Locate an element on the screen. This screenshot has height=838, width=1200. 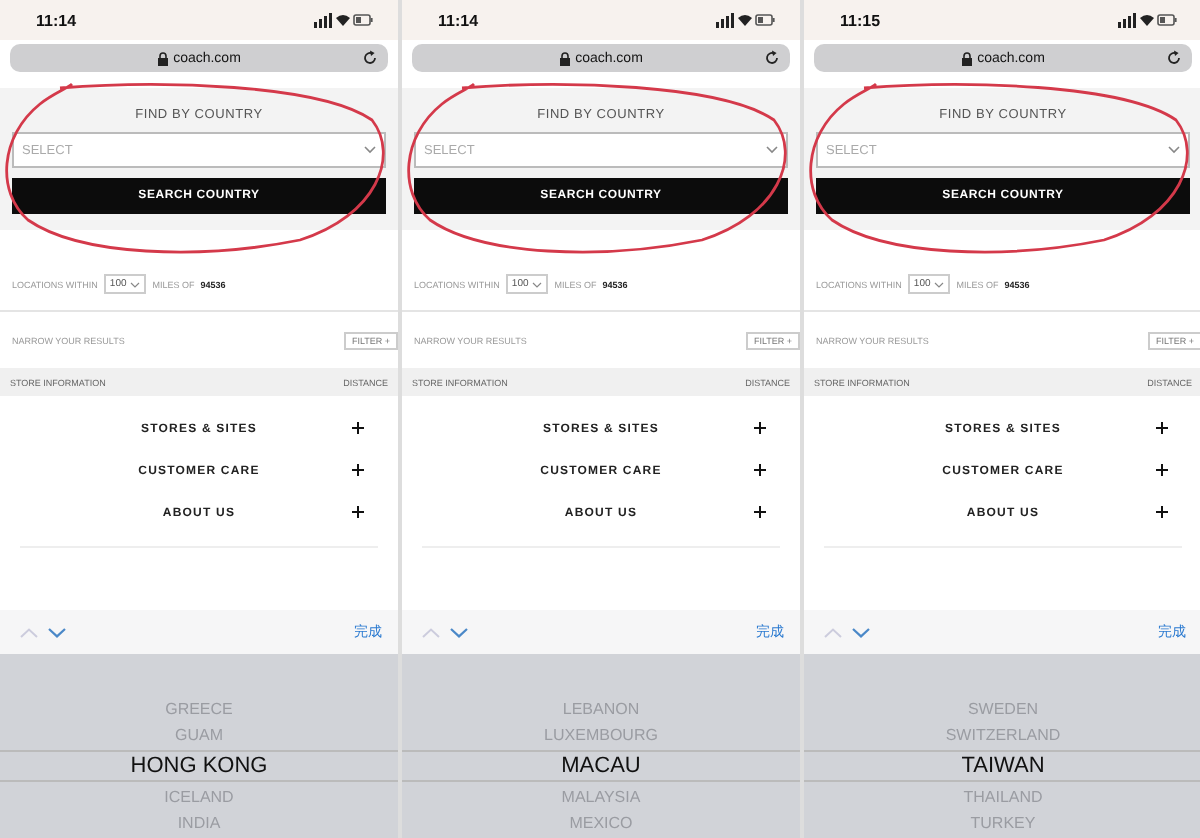
picker-option: TAIWAN is located at coordinates (1002, 766).